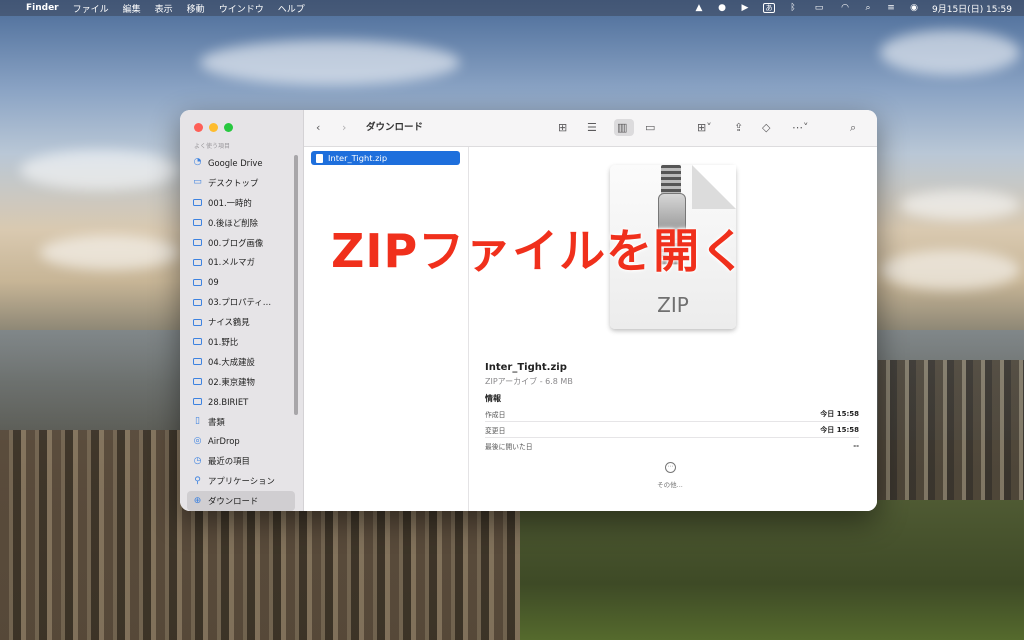 The height and width of the screenshot is (640, 1024). I want to click on airdrop-icon: ◎, so click(197, 440).